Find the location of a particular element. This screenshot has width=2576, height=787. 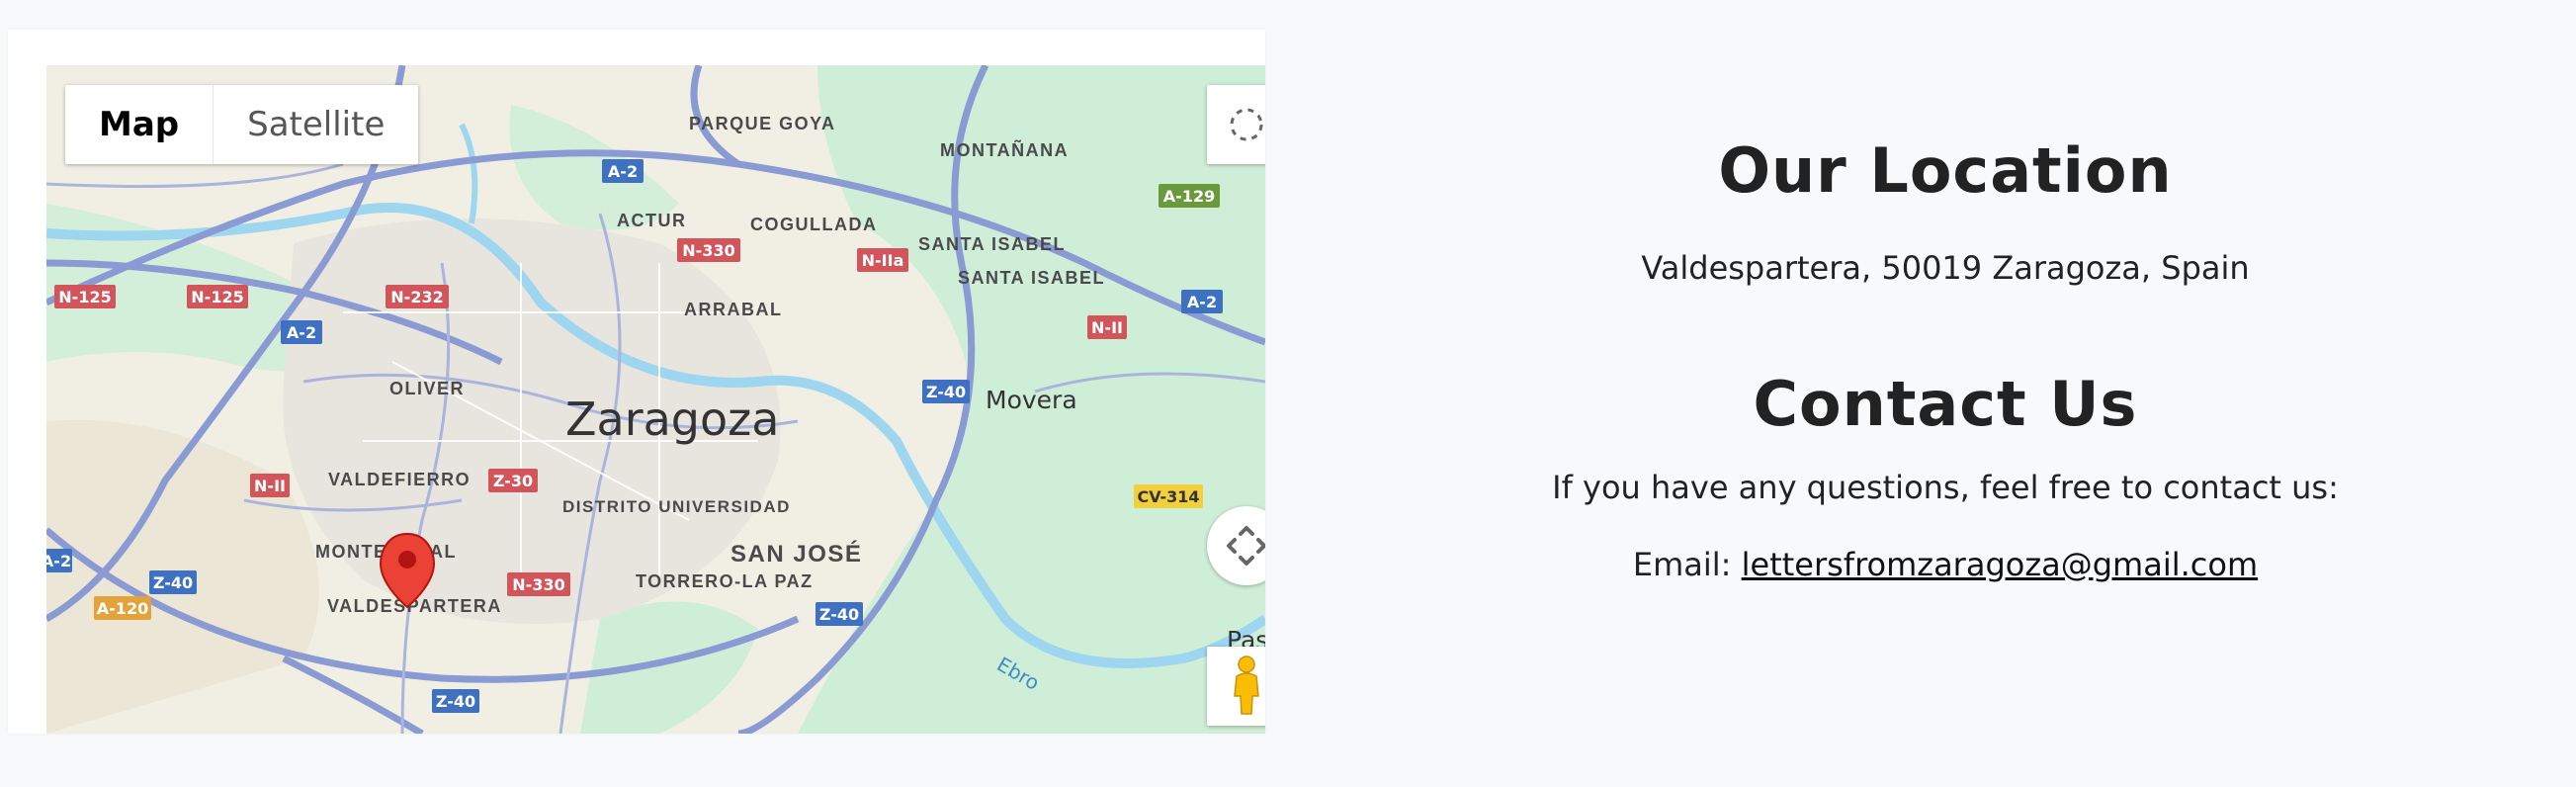

shield-a129: A-129 is located at coordinates (1189, 196).